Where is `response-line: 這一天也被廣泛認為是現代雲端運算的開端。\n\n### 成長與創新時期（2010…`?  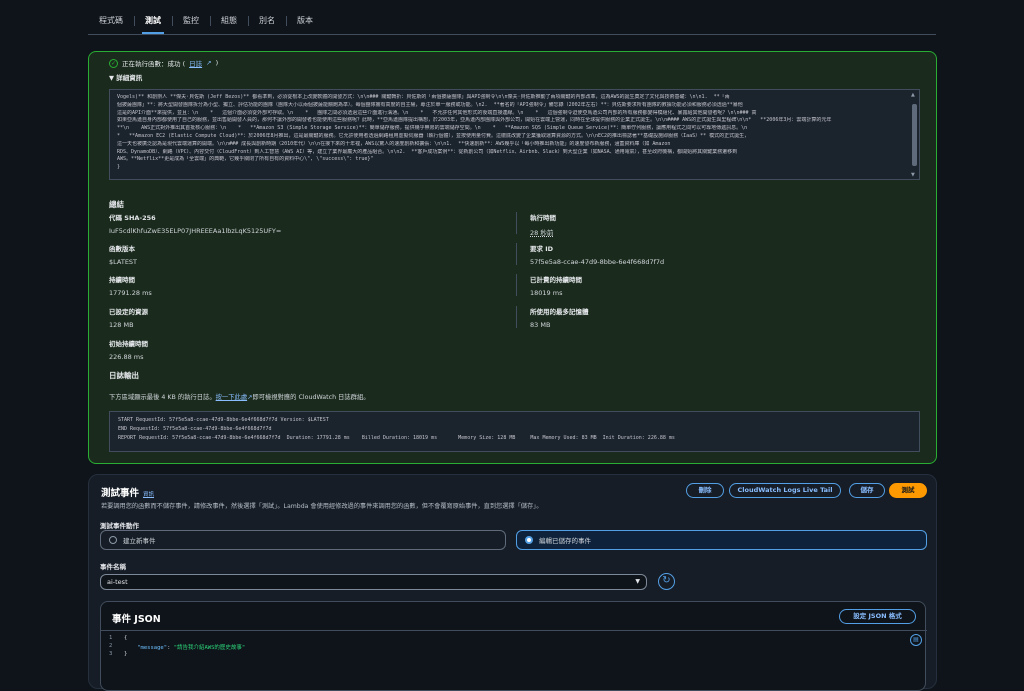
response-line: 這一天也被廣泛認為是現代雲端運算的開端。\n\n### 成長與創新時期（2010… is located at coordinates (394, 143).